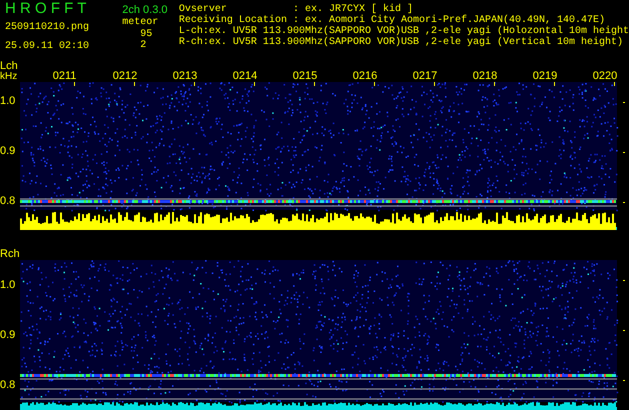 The height and width of the screenshot is (410, 629). What do you see at coordinates (305, 76) in the screenshot?
I see `time-label: 0215` at bounding box center [305, 76].